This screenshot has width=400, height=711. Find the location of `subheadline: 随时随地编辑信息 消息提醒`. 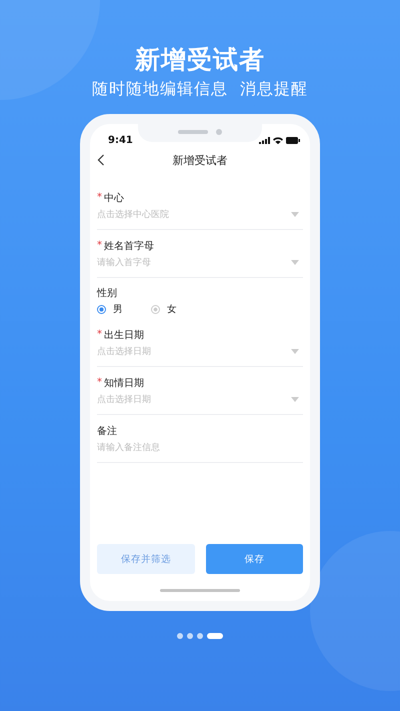

subheadline: 随时随地编辑信息 消息提醒 is located at coordinates (200, 89).